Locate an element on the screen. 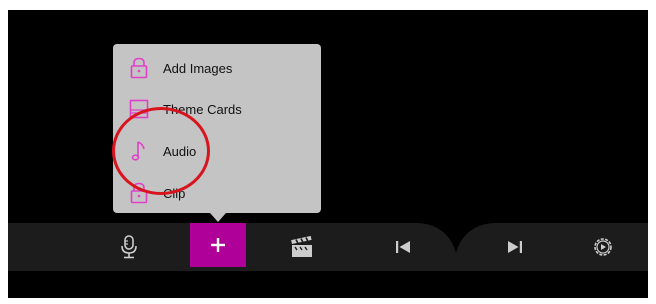  clapperboard-button is located at coordinates (302, 247).